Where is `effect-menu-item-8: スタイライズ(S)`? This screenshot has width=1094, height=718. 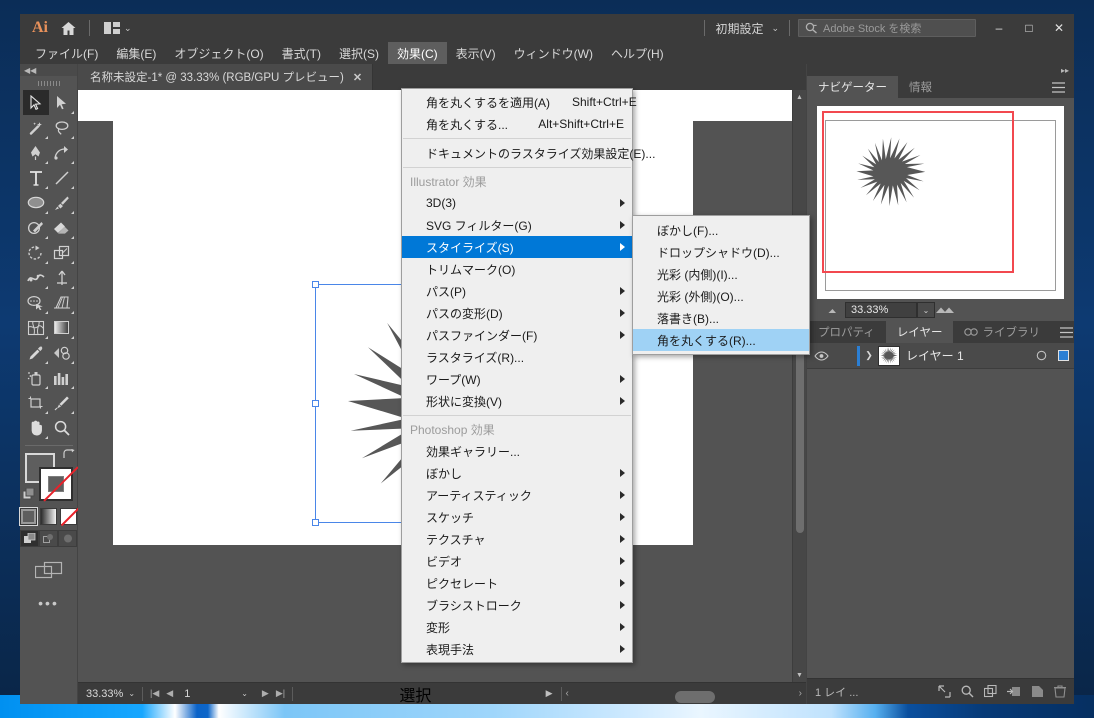 effect-menu-item-8: スタイライズ(S) is located at coordinates (517, 247).